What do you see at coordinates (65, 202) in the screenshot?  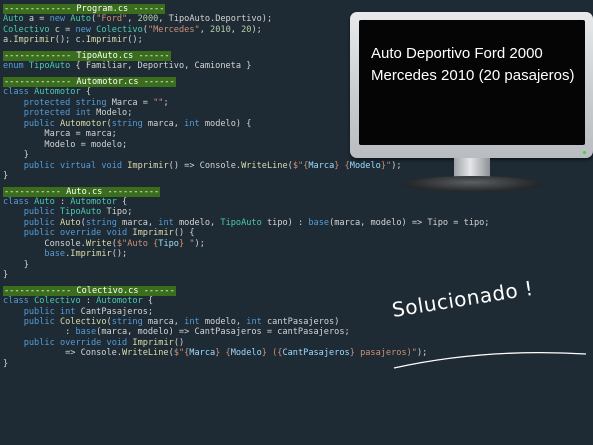 I see `code-line: class Auto : Automotor {` at bounding box center [65, 202].